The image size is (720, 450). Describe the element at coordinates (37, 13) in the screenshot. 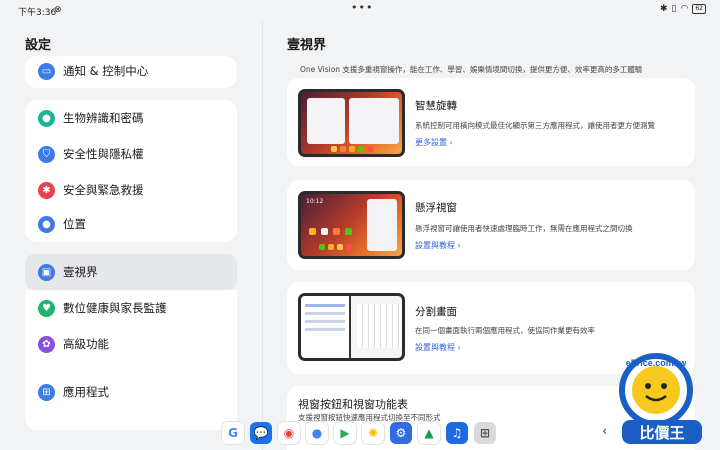

I see `status-time: 下午3:36` at that location.